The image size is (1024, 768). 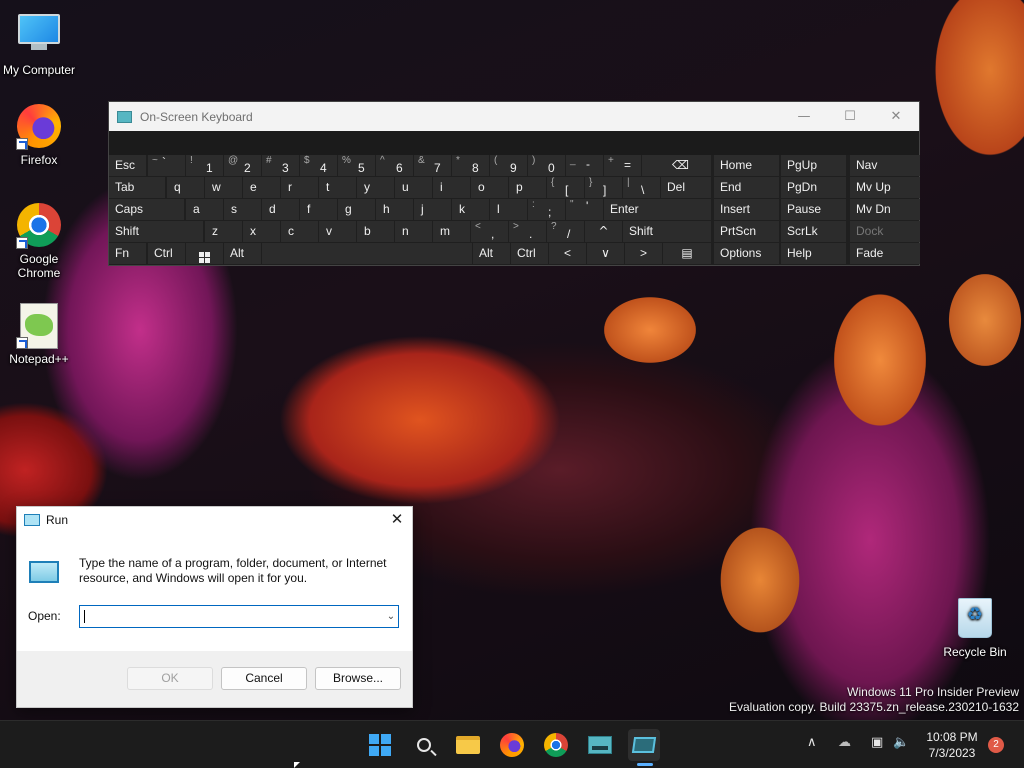 What do you see at coordinates (39, 43) in the screenshot?
I see `desktop-icon-my-computer: My Computer` at bounding box center [39, 43].